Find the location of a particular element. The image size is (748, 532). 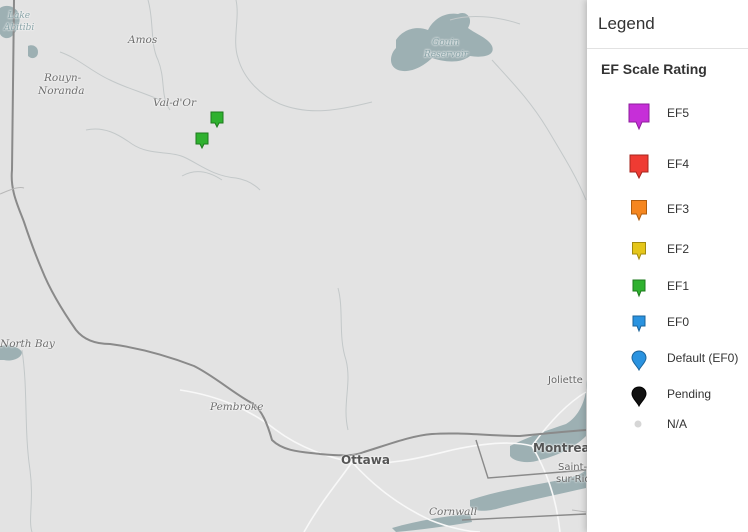

default-drop-icon is located at coordinates (639, 361).